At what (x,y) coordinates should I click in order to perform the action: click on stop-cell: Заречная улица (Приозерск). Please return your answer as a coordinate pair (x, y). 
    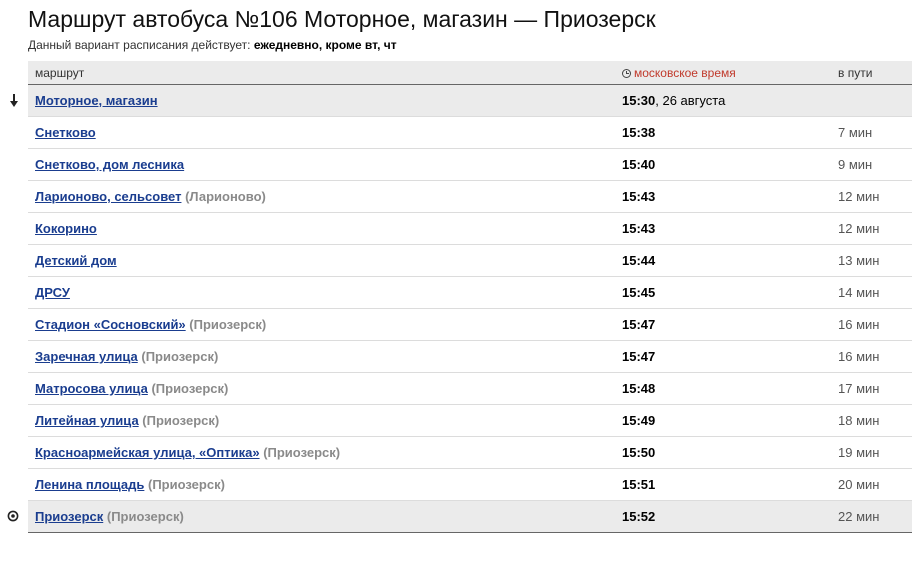
    Looking at the image, I should click on (126, 356).